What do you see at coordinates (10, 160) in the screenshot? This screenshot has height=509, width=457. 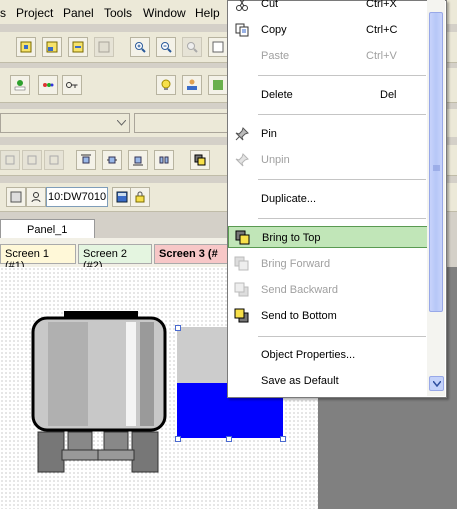 I see `align-left-icon` at bounding box center [10, 160].